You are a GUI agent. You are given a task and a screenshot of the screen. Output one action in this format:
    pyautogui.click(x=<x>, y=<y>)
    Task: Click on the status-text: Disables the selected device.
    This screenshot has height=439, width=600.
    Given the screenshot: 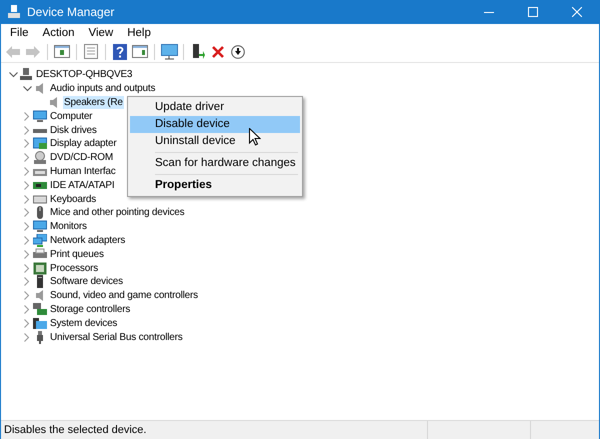 What is the action you would take?
    pyautogui.click(x=75, y=430)
    